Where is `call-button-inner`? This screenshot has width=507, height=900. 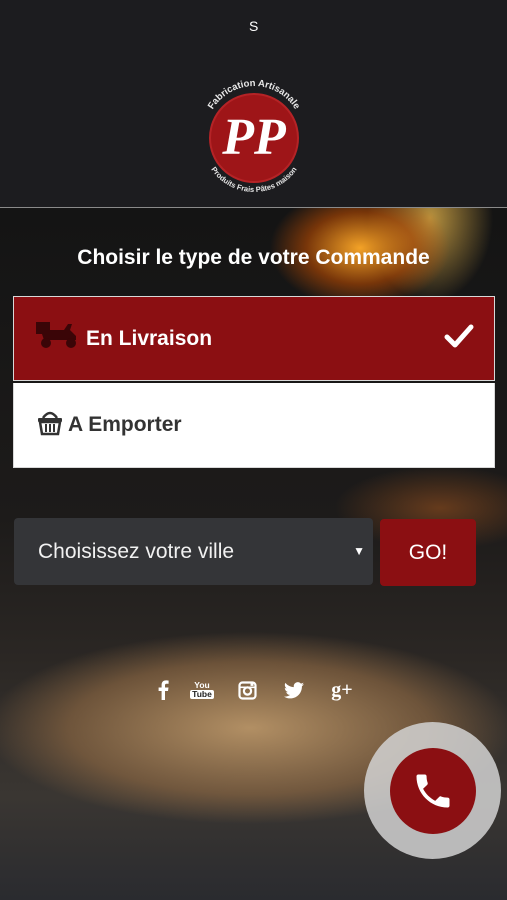 call-button-inner is located at coordinates (432, 790).